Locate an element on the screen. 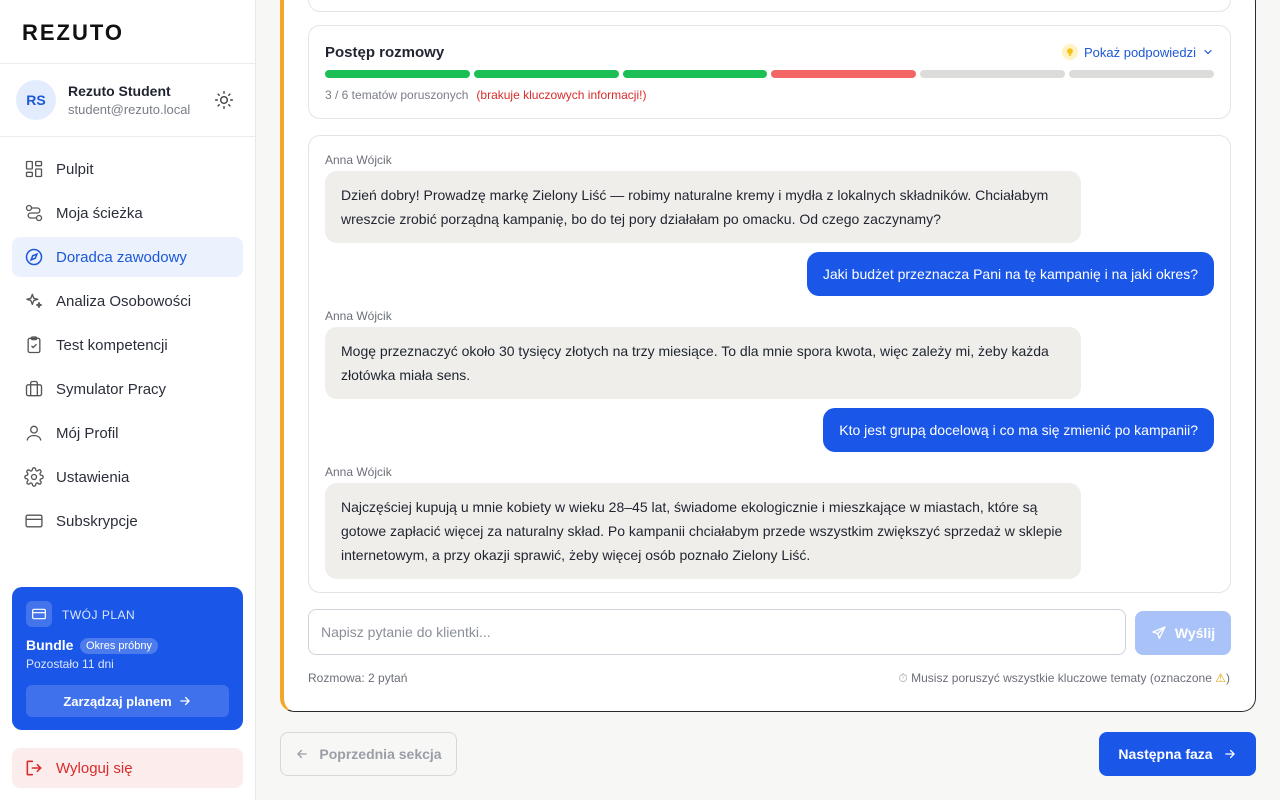 Image resolution: width=1280 pixels, height=800 pixels. previous-card is located at coordinates (769, 6).